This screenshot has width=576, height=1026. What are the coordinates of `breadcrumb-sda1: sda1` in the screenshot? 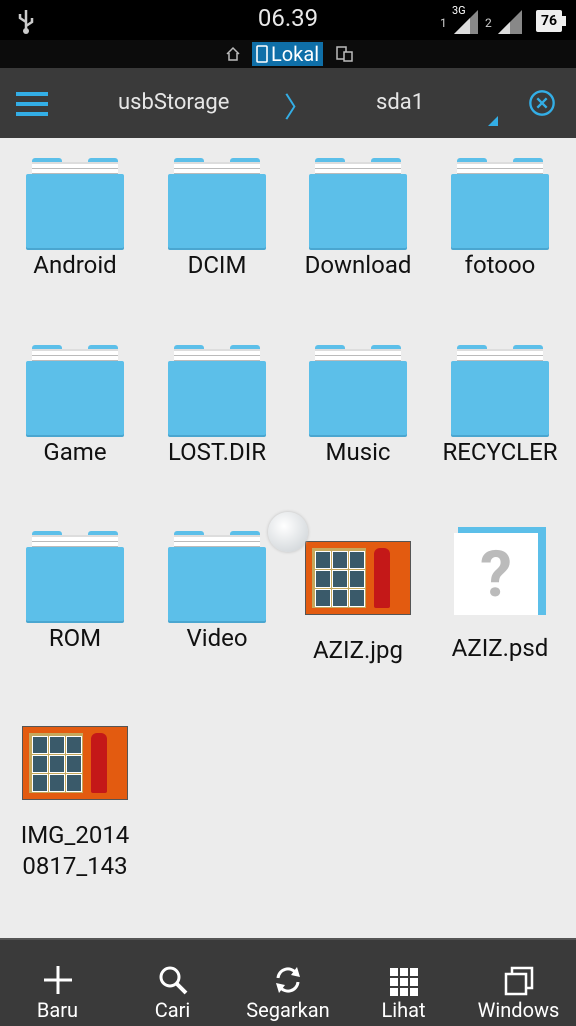 It's located at (400, 102).